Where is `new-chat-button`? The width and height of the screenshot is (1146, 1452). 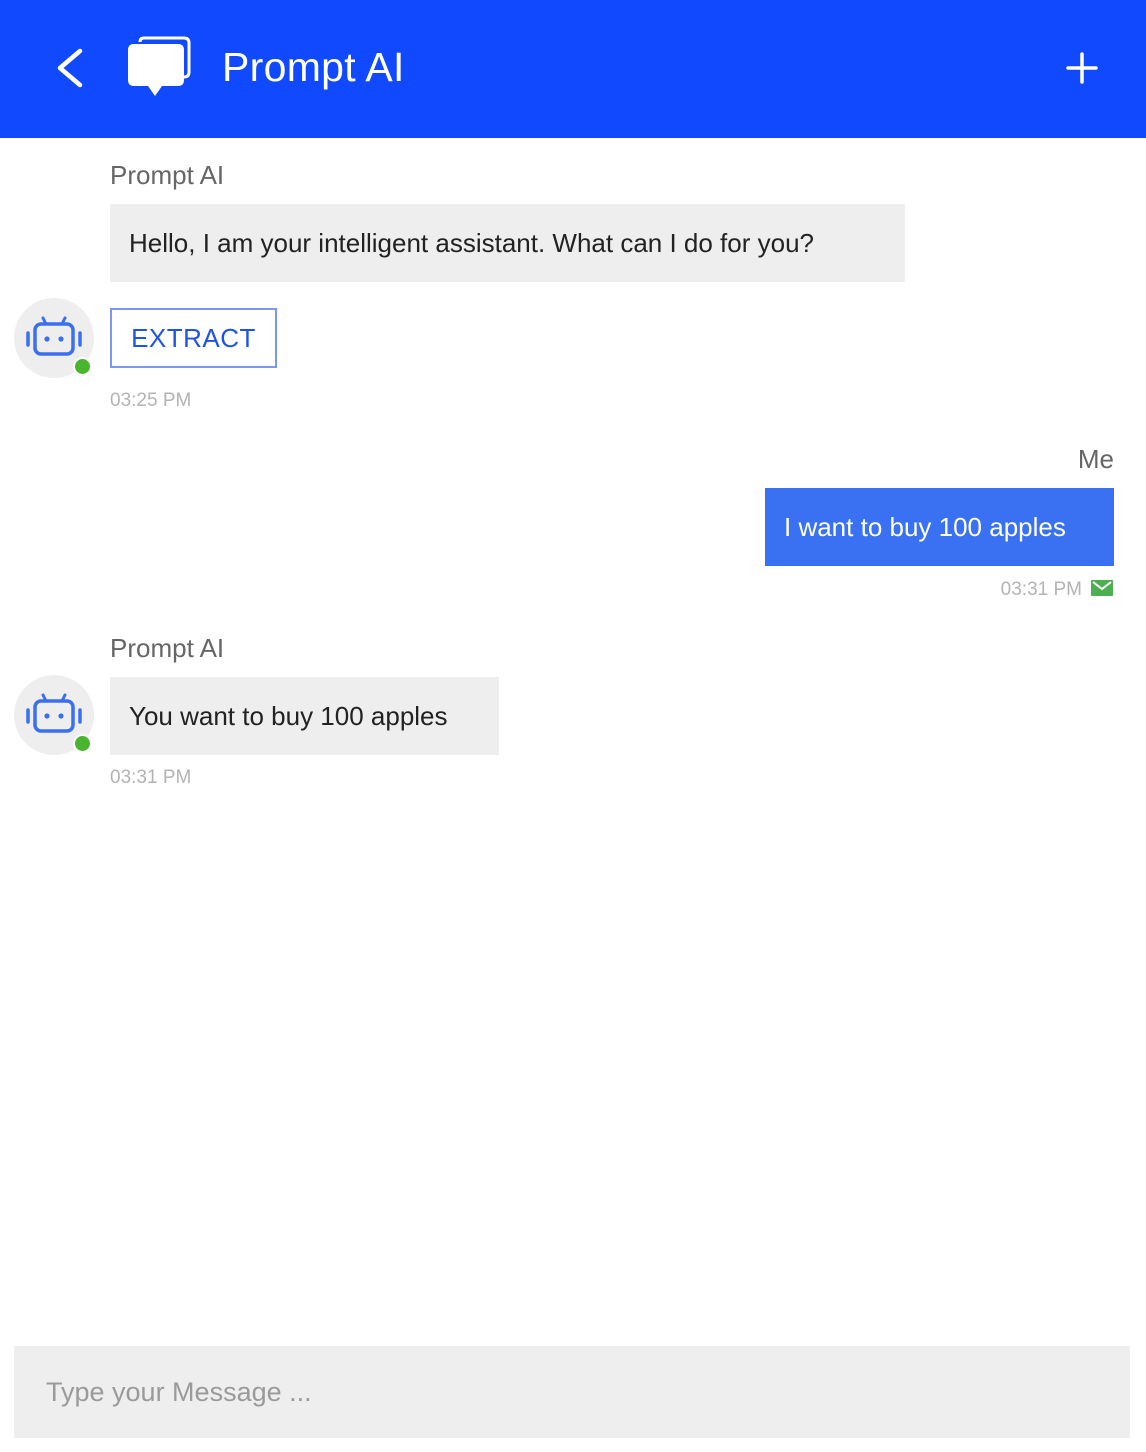
new-chat-button is located at coordinates (1082, 68).